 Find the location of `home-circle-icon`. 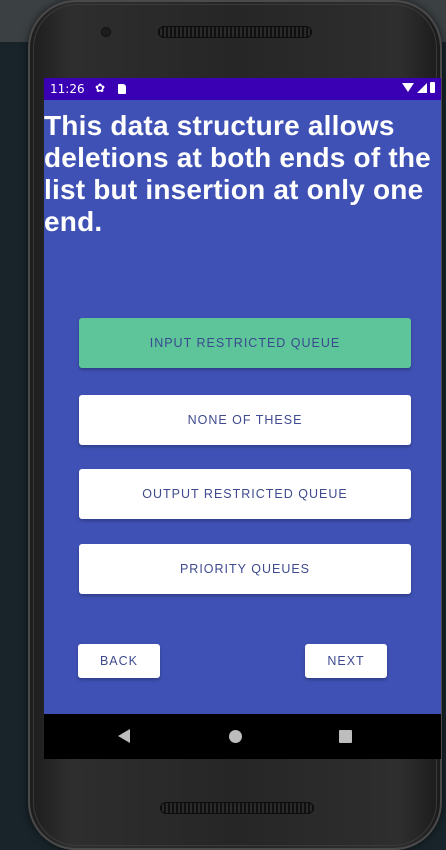

home-circle-icon is located at coordinates (235, 736).